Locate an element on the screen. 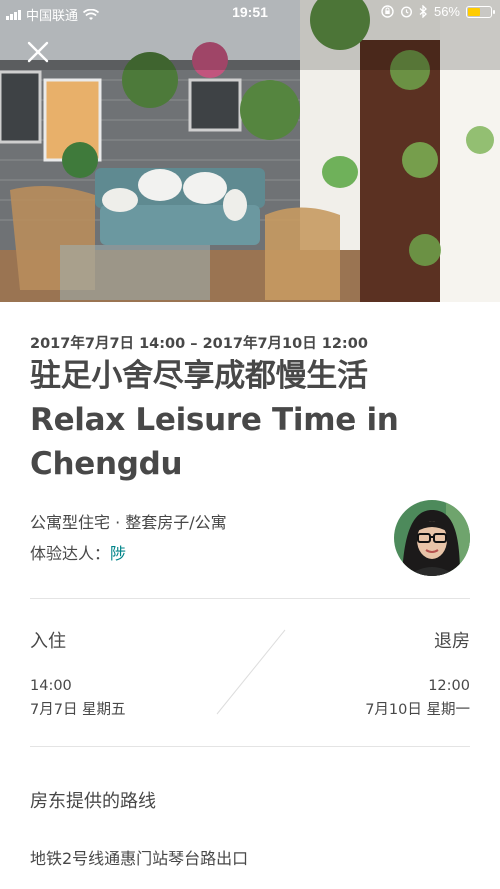 The height and width of the screenshot is (889, 500). close-icon is located at coordinates (38, 52).